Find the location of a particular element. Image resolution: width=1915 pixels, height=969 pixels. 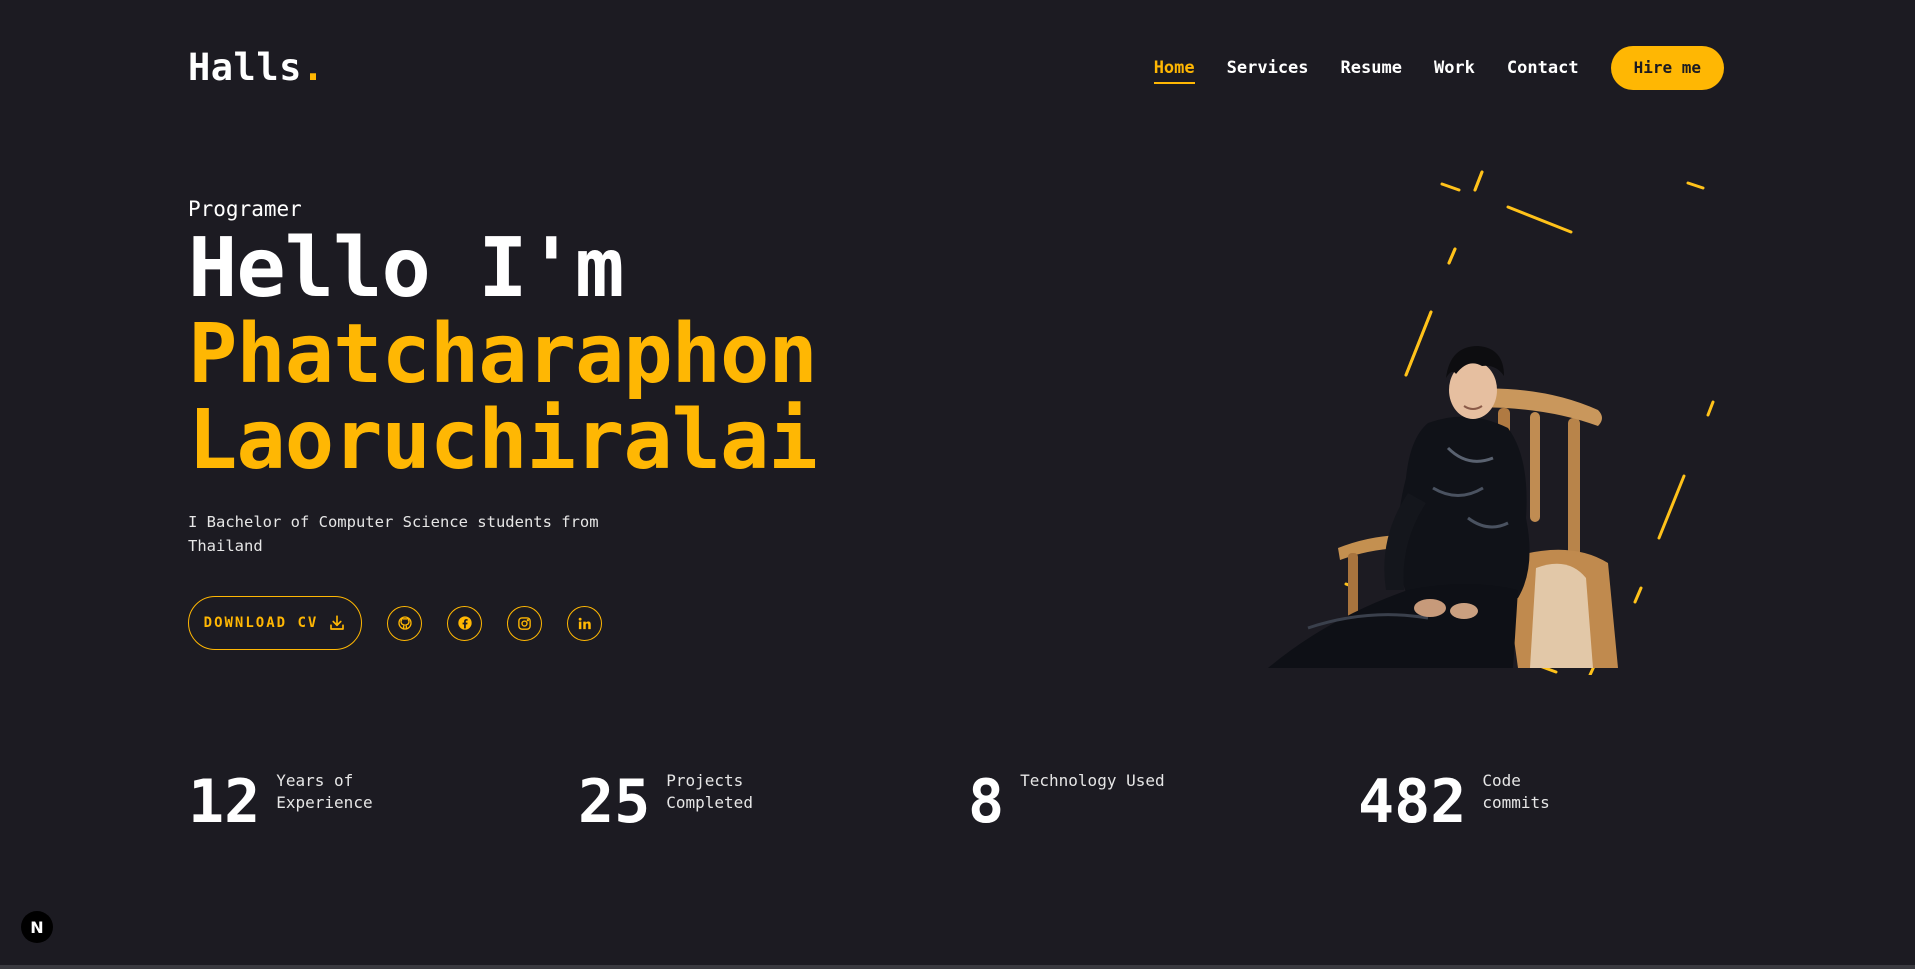

github-icon is located at coordinates (404, 623).